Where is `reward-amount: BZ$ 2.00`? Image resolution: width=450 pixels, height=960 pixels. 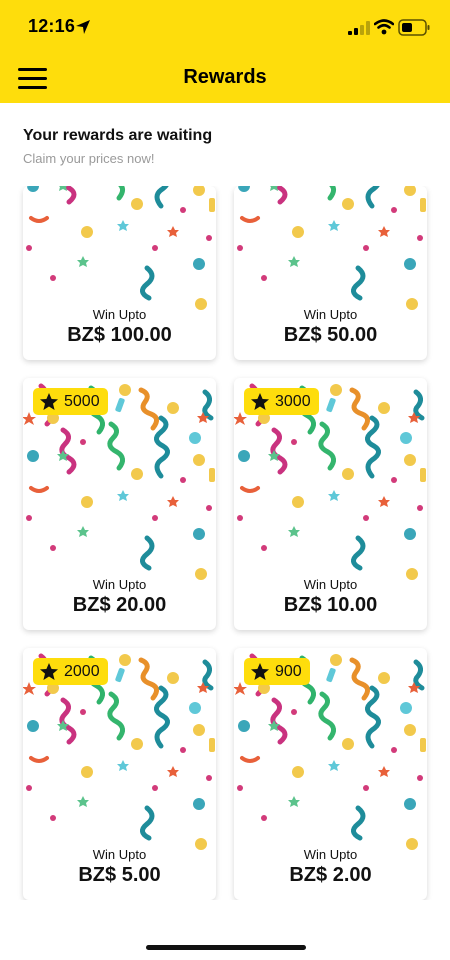
reward-amount: BZ$ 2.00 is located at coordinates (330, 875).